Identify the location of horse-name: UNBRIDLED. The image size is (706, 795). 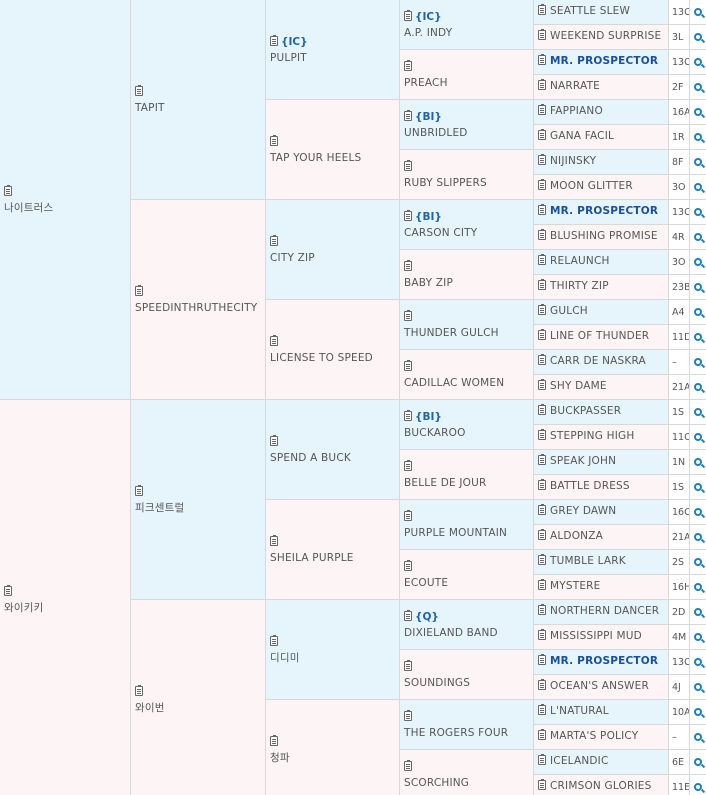
(436, 133).